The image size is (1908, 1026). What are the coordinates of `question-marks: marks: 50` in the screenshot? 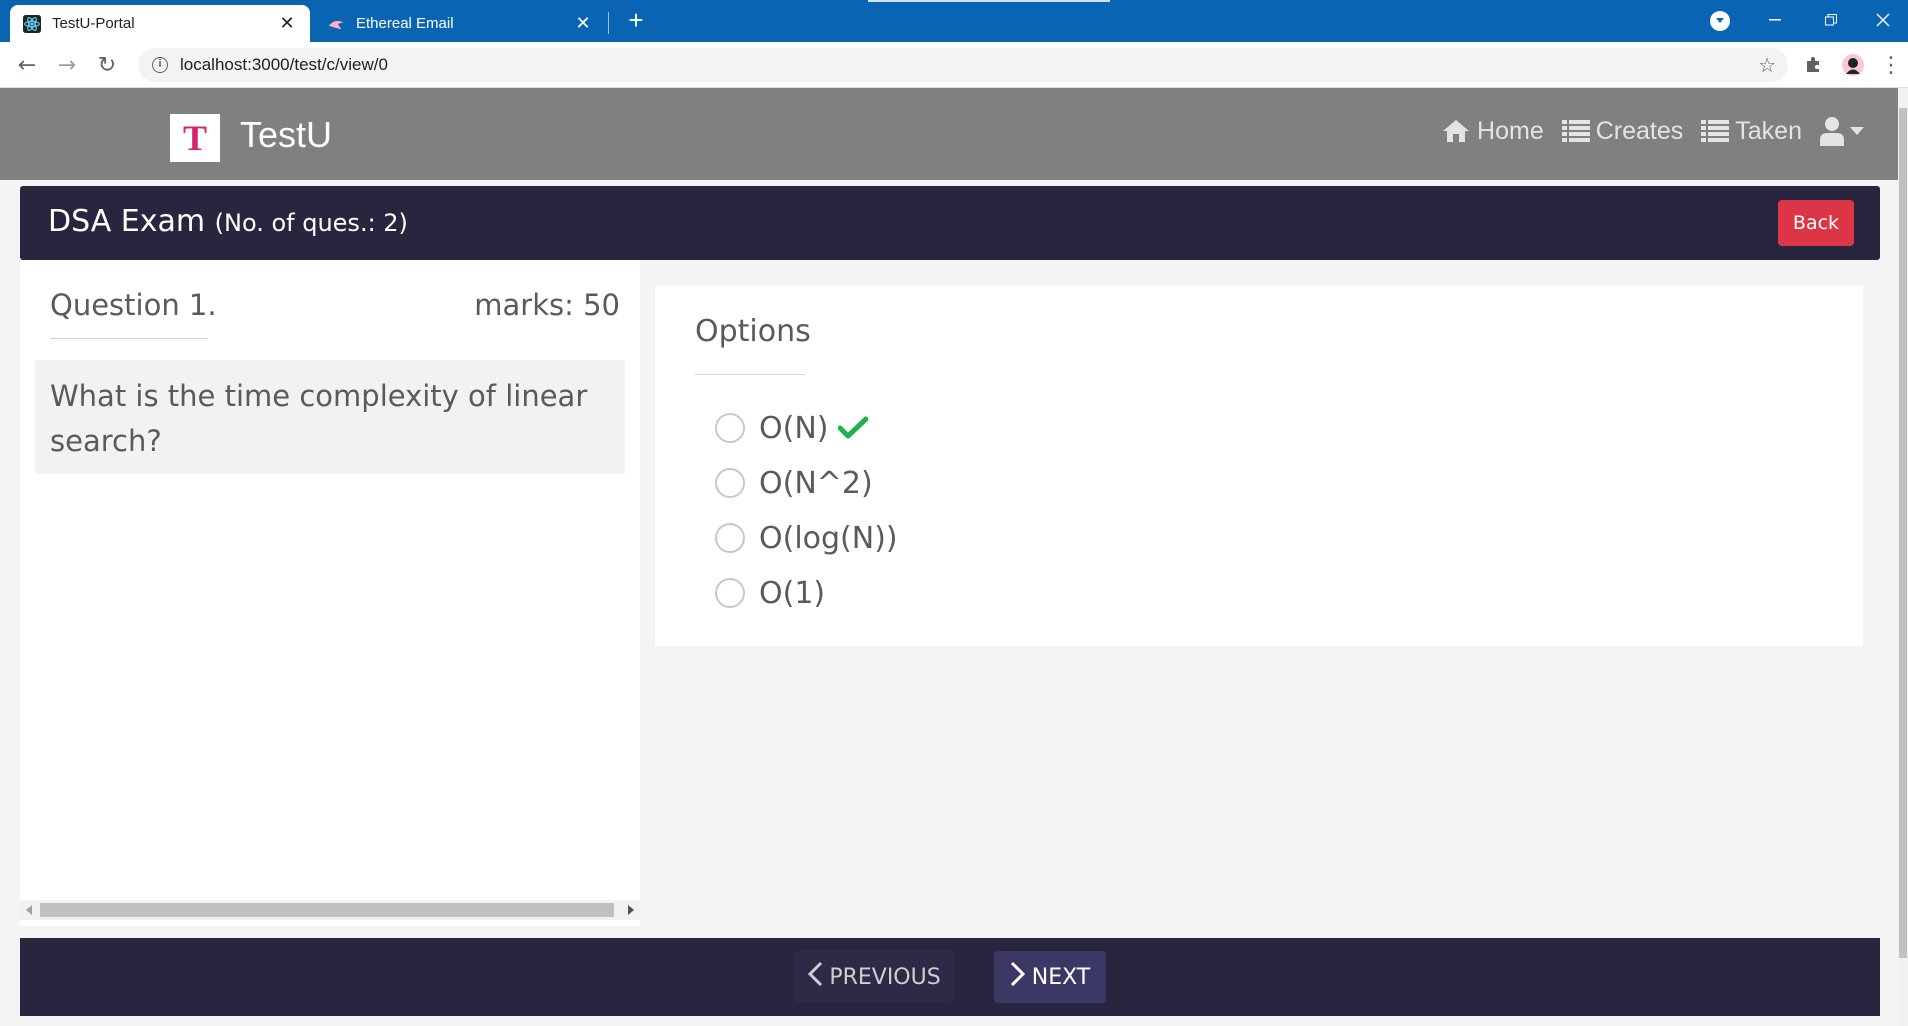 It's located at (547, 305).